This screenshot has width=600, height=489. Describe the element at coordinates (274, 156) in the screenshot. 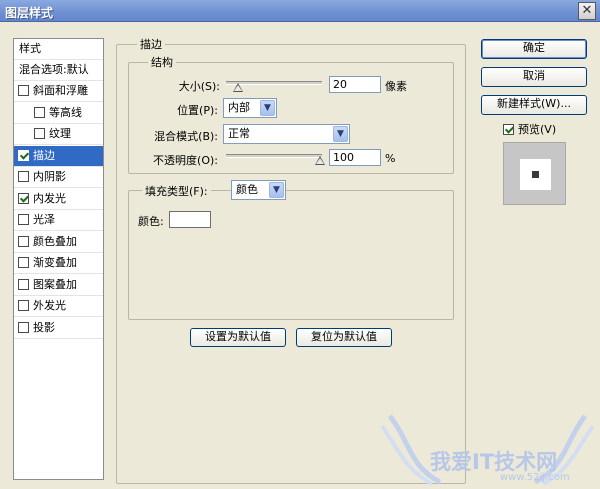

I see `opacity-slider-track` at that location.